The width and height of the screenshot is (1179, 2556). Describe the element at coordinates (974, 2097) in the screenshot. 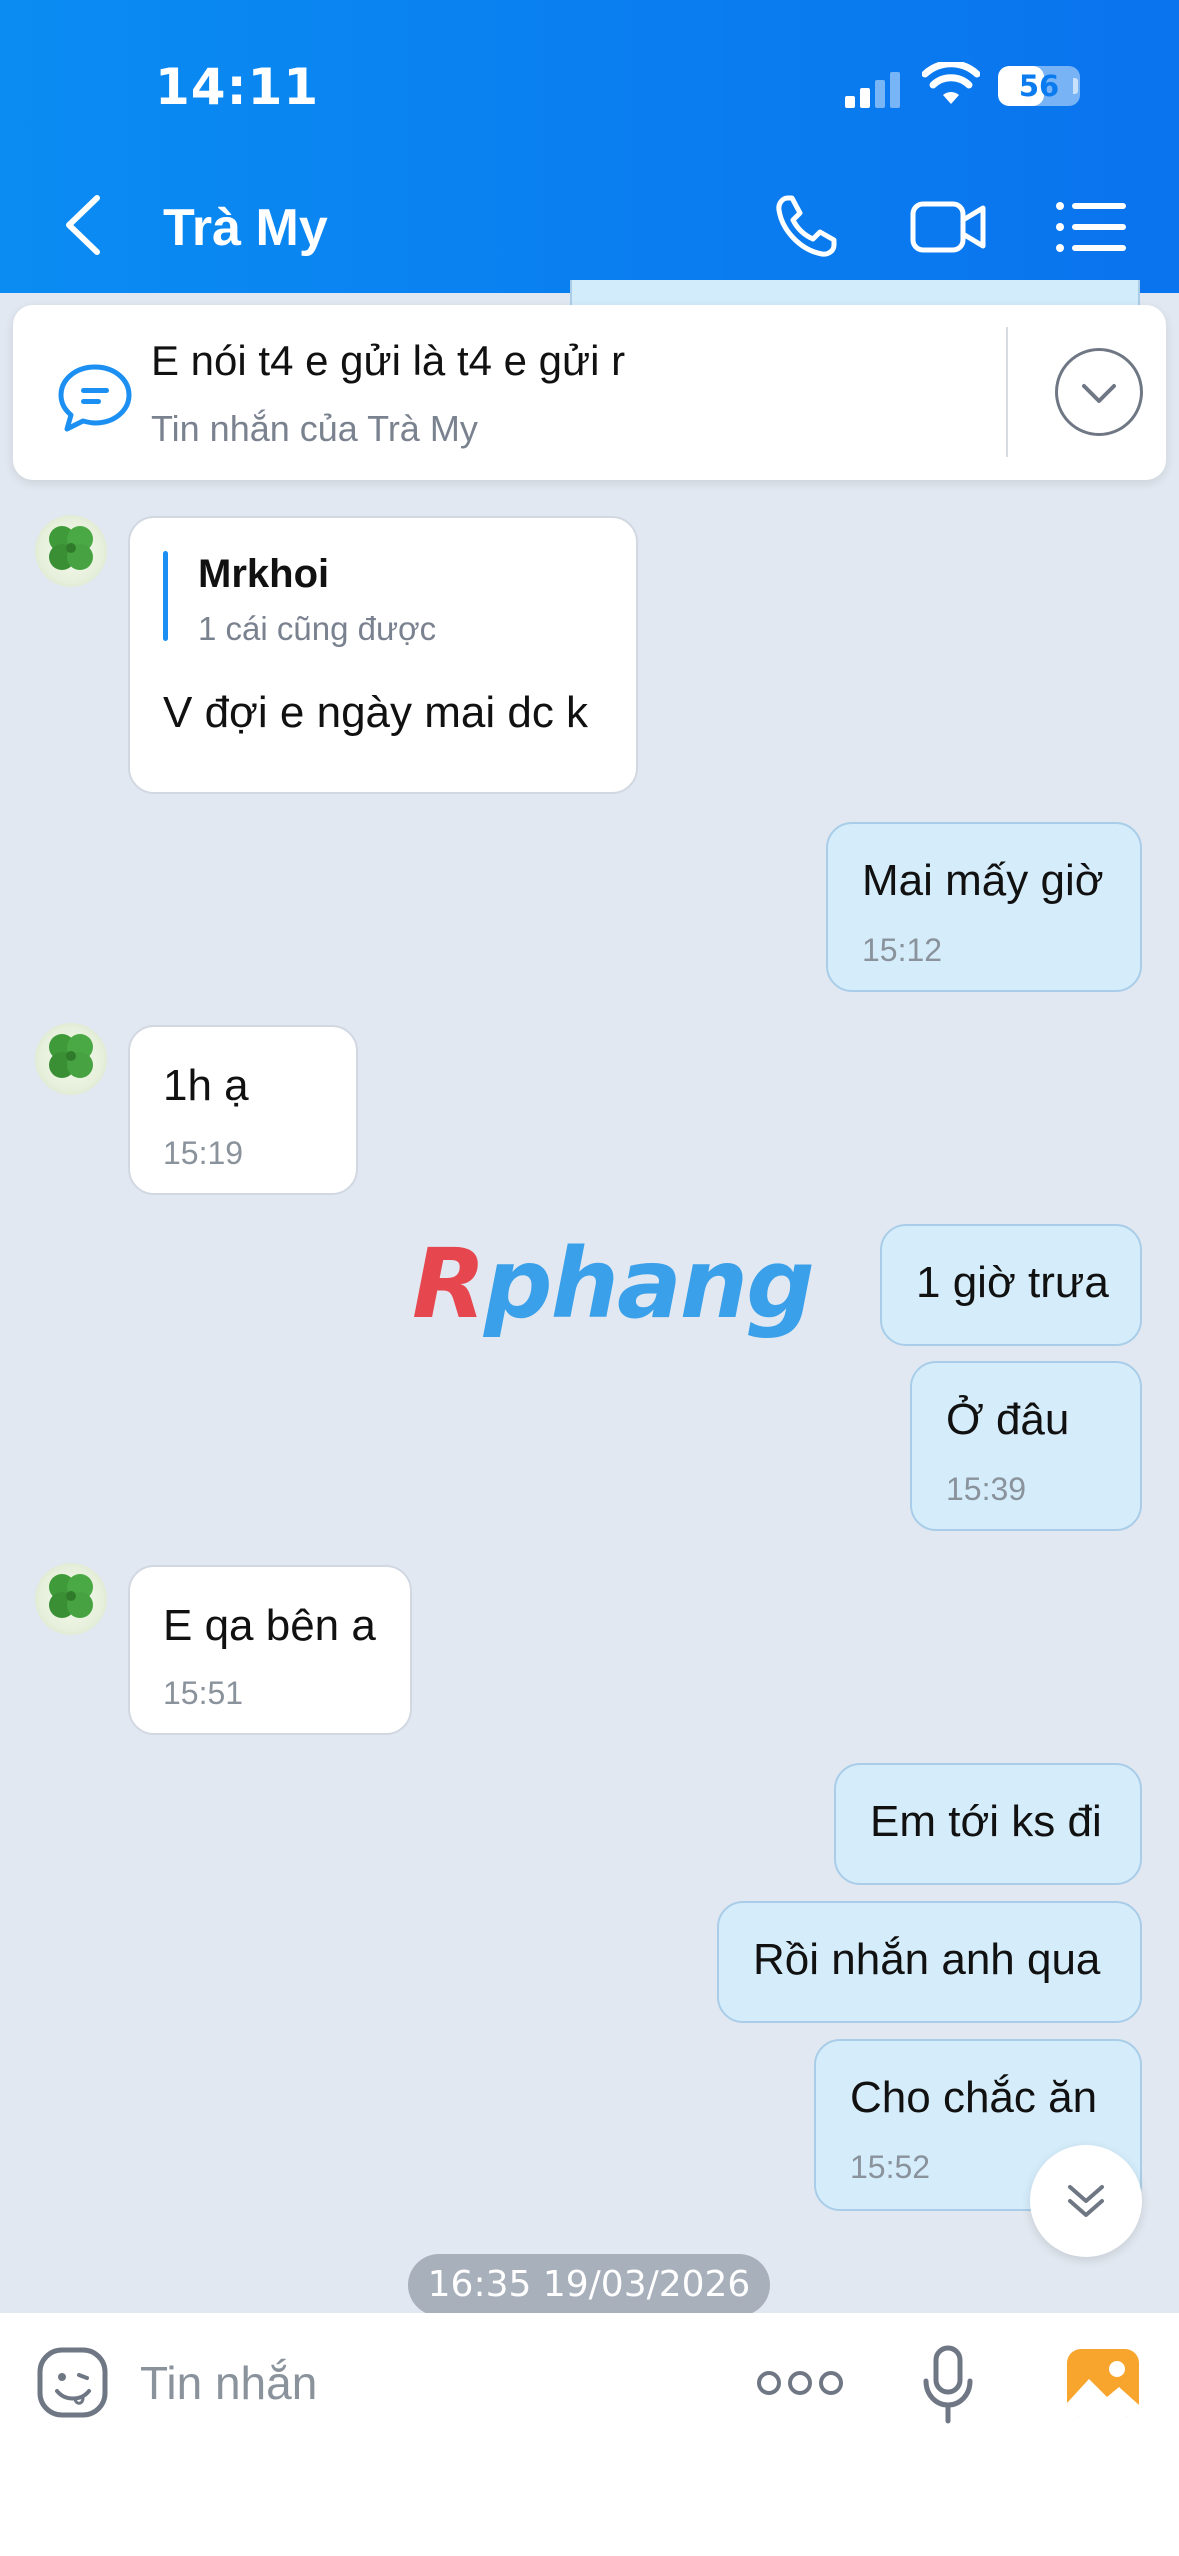

I see `message-text: Cho chắc ăn` at that location.